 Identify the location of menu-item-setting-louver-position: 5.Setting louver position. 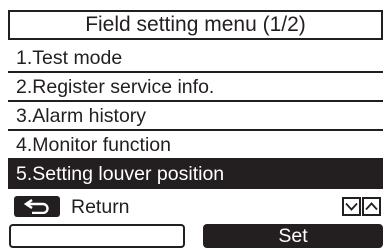
(195, 174).